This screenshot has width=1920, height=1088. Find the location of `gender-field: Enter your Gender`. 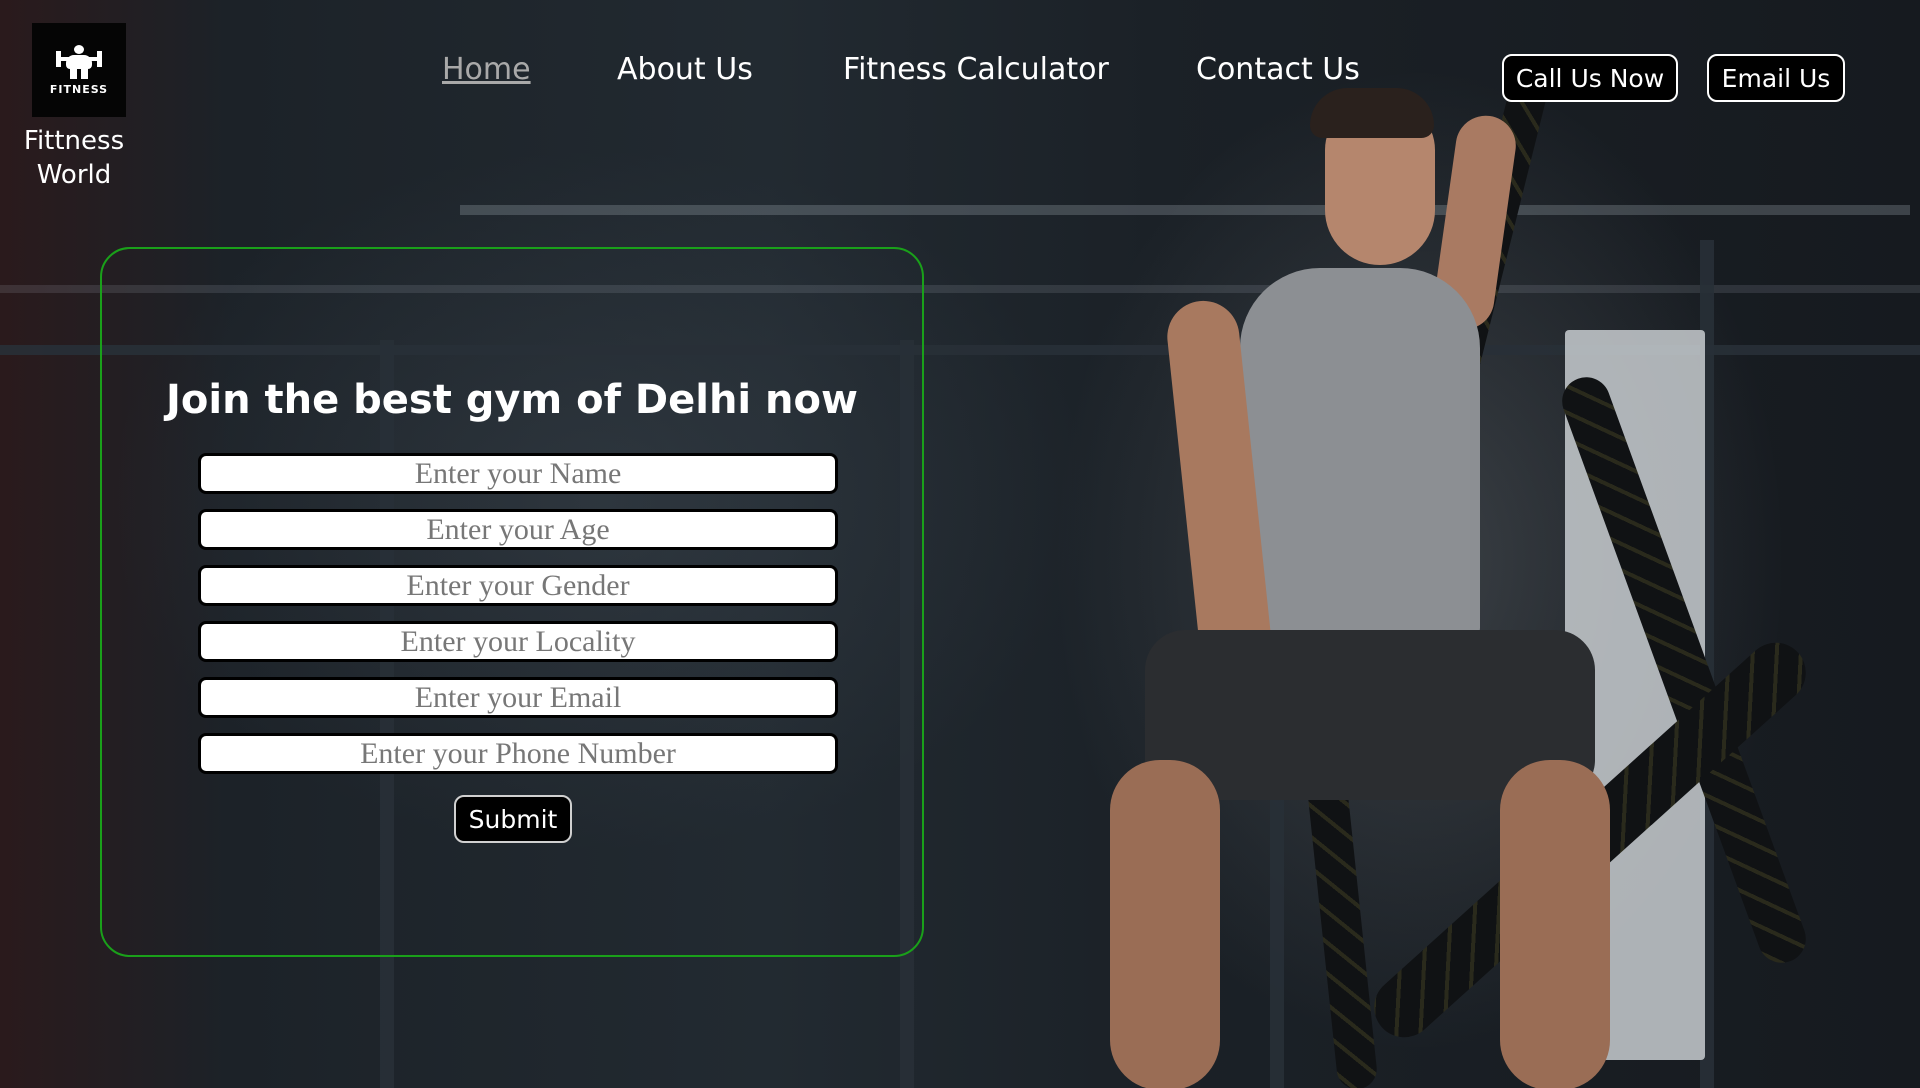

gender-field: Enter your Gender is located at coordinates (518, 585).